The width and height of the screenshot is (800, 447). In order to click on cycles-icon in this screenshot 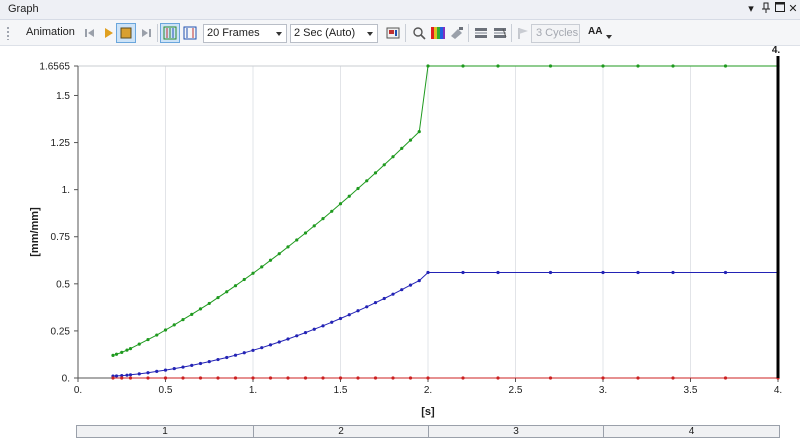, I will do `click(523, 33)`.